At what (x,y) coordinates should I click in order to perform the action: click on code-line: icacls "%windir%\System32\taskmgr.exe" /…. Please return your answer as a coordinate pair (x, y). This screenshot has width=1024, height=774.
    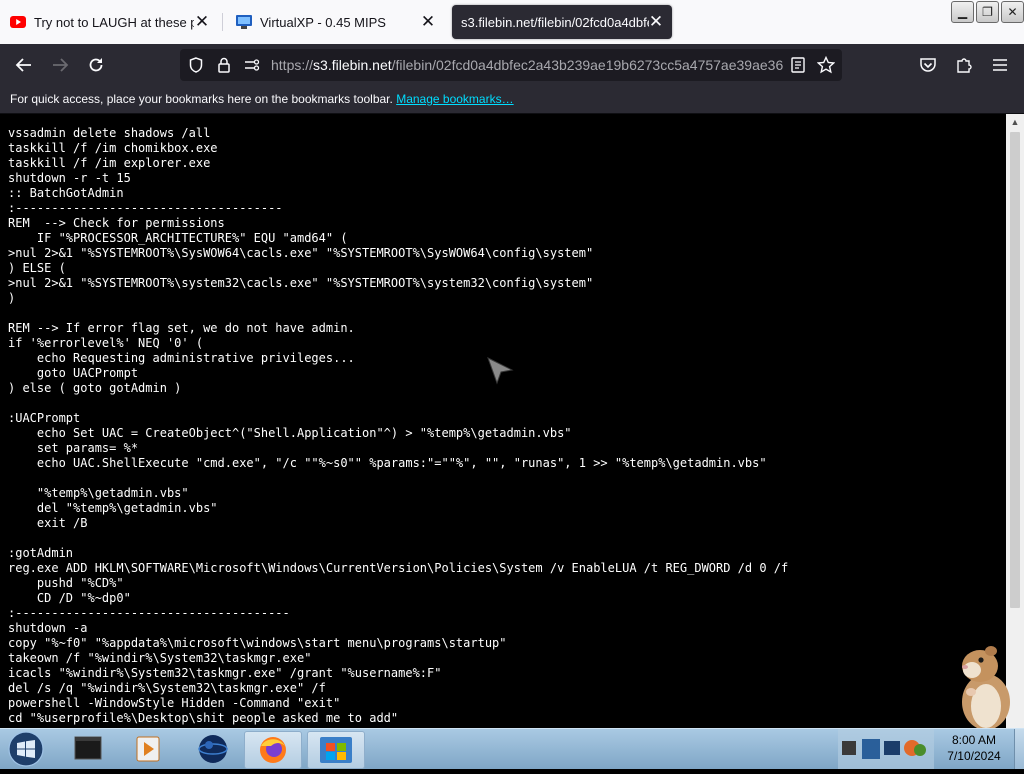
    Looking at the image, I should click on (225, 673).